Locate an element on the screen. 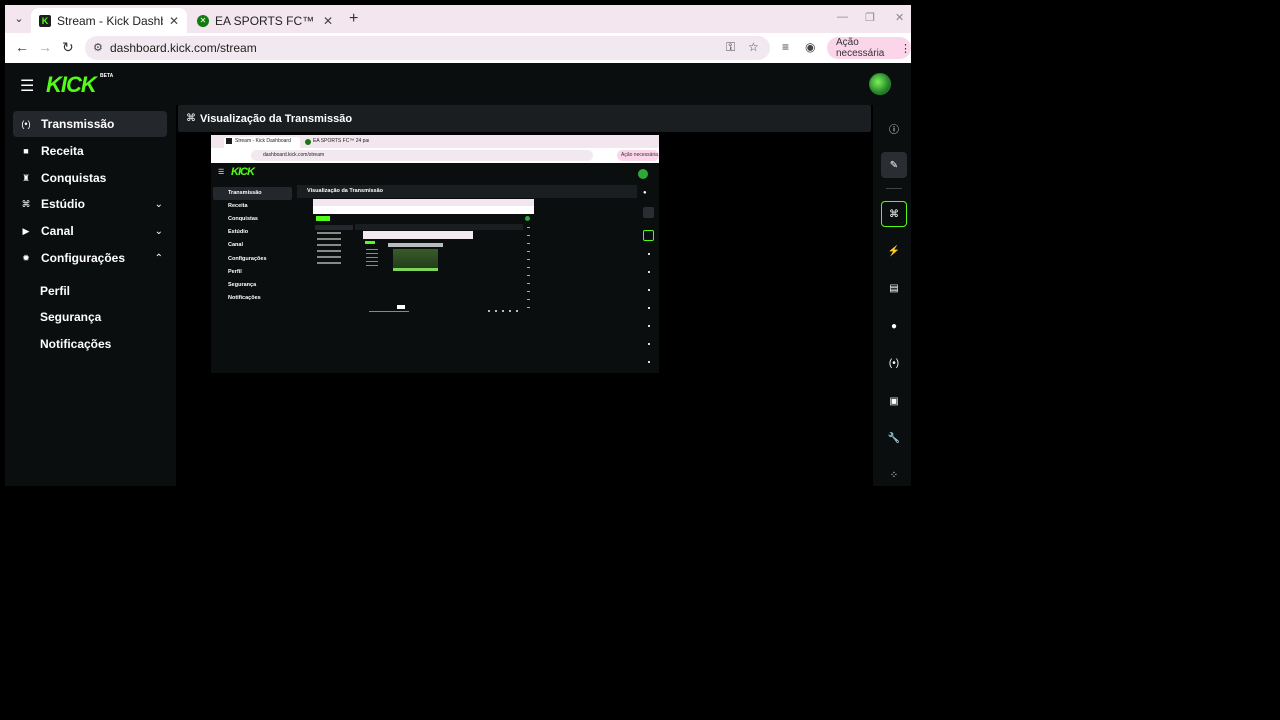  sidebar-item-transmissao: (•) Transmissão is located at coordinates (90, 124).